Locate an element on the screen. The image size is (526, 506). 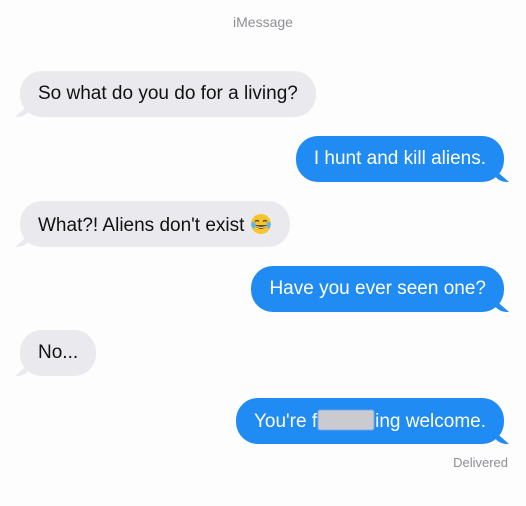
message-text: So what do you do for a living? is located at coordinates (168, 93).